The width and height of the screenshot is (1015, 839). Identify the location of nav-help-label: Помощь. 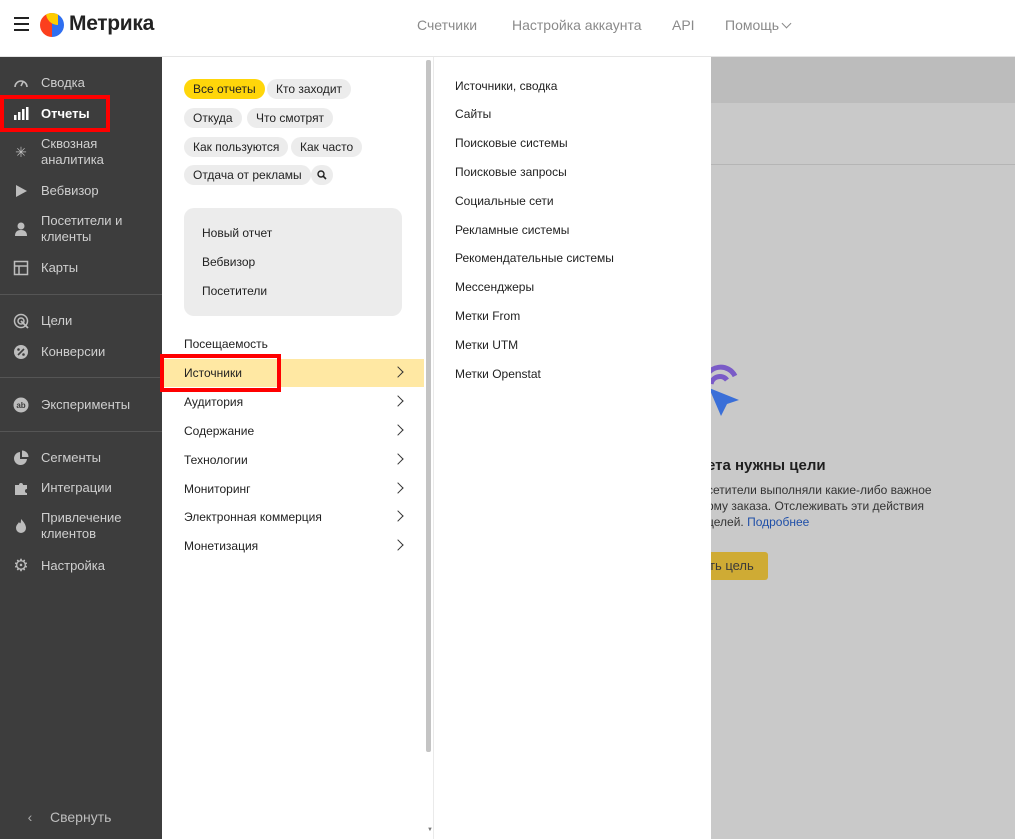
(752, 25).